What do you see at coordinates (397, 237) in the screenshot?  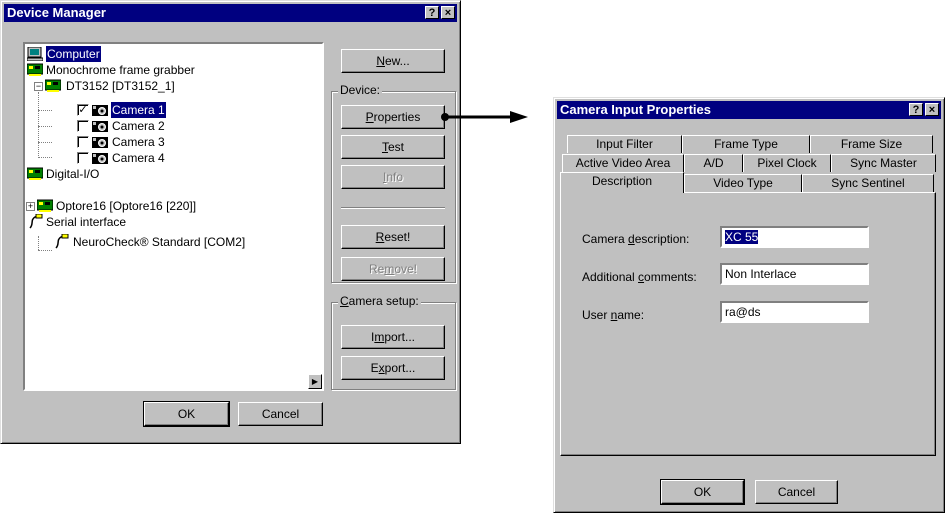 I see `button-label: eset!` at bounding box center [397, 237].